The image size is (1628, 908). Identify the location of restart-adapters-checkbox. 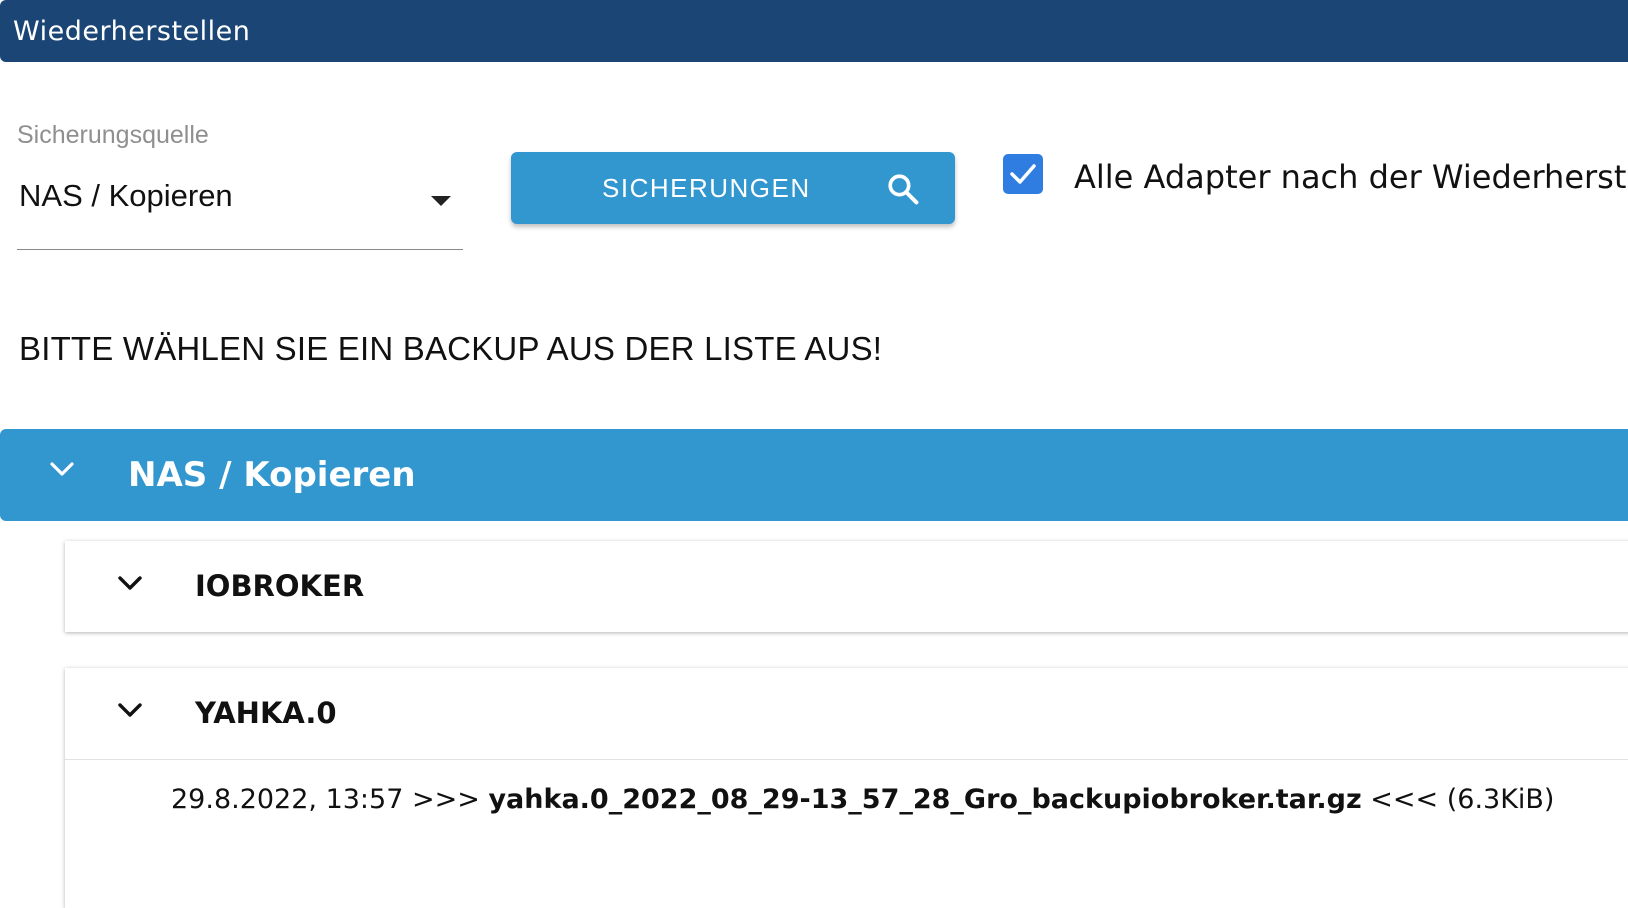
(1023, 174).